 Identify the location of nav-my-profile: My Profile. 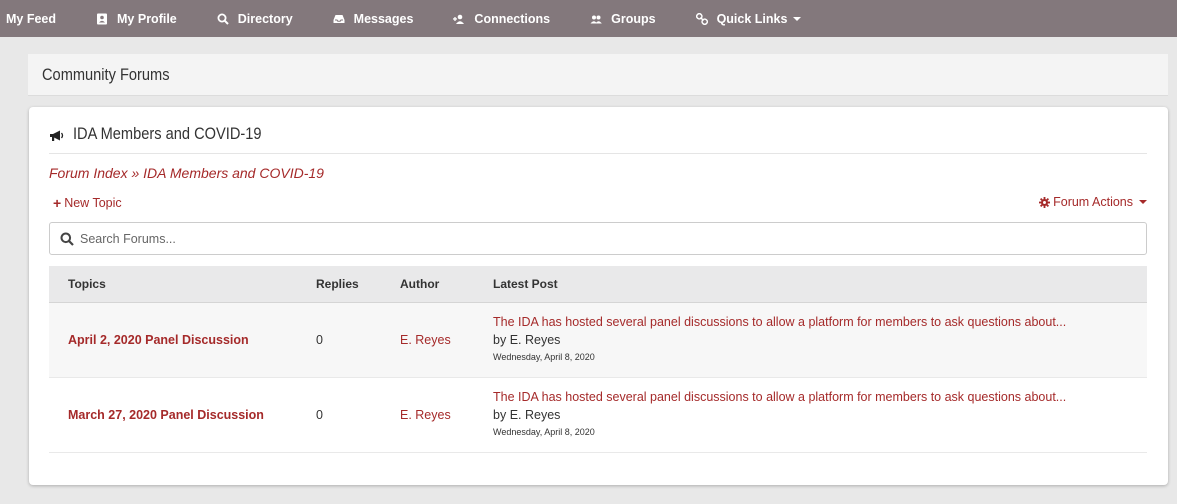
(136, 18).